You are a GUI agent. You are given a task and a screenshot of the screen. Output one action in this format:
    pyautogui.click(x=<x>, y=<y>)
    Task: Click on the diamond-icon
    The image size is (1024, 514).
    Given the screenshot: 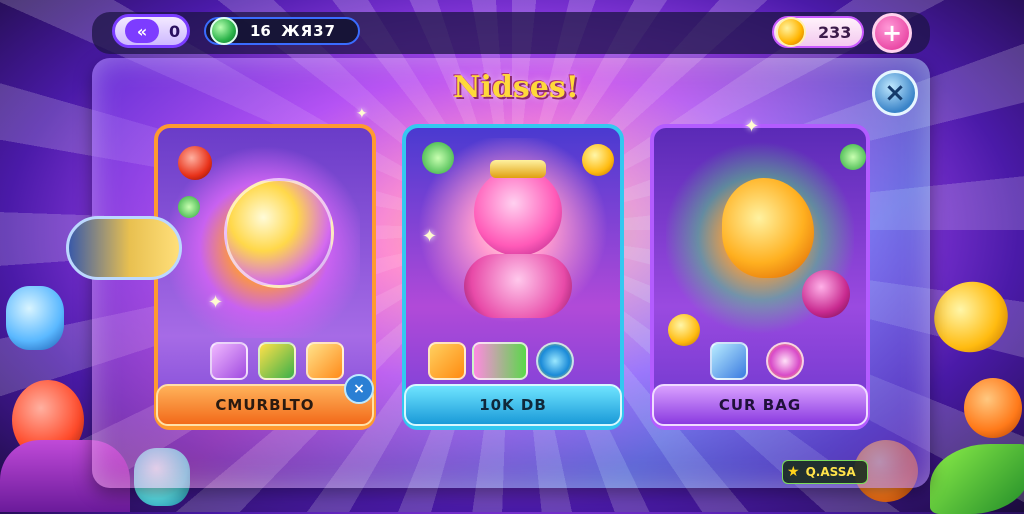 What is the action you would take?
    pyautogui.click(x=729, y=361)
    